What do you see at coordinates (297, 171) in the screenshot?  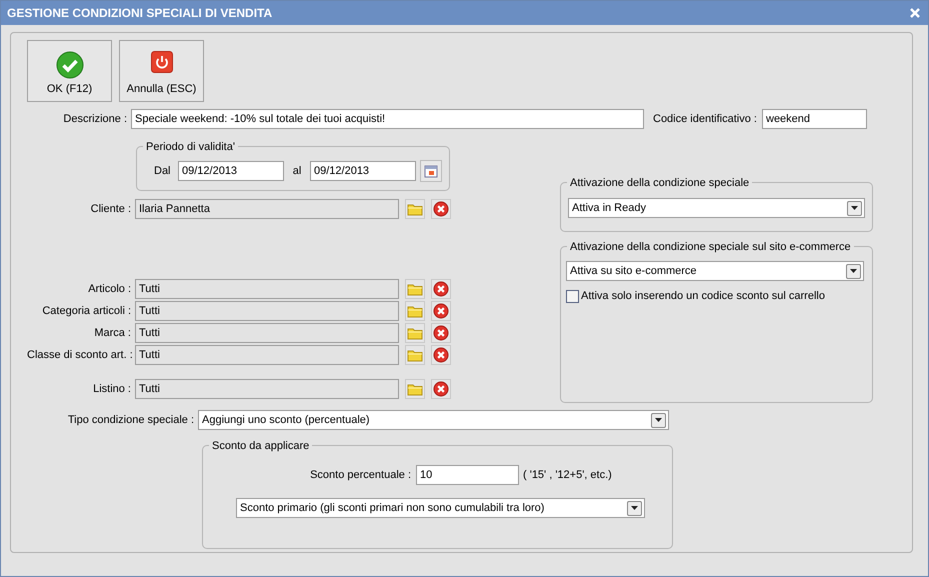 I see `field-label: al` at bounding box center [297, 171].